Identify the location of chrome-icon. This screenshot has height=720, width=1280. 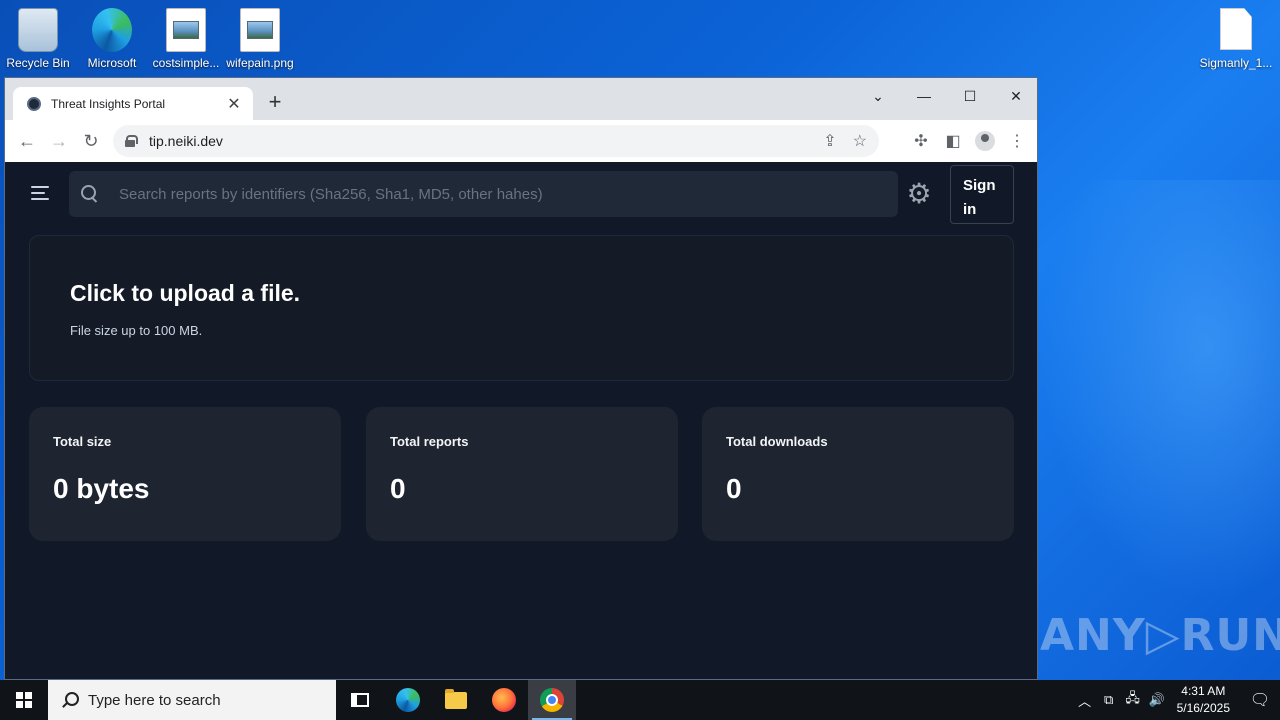
(552, 700).